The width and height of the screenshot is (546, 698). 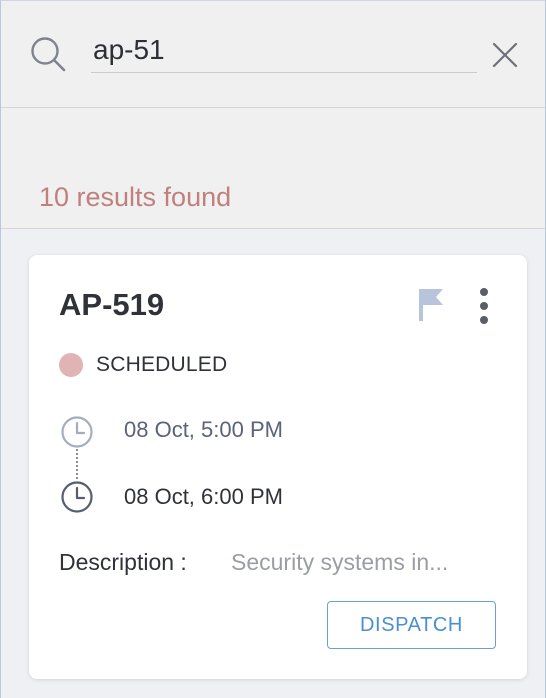 I want to click on timeline-connector, so click(x=77, y=464).